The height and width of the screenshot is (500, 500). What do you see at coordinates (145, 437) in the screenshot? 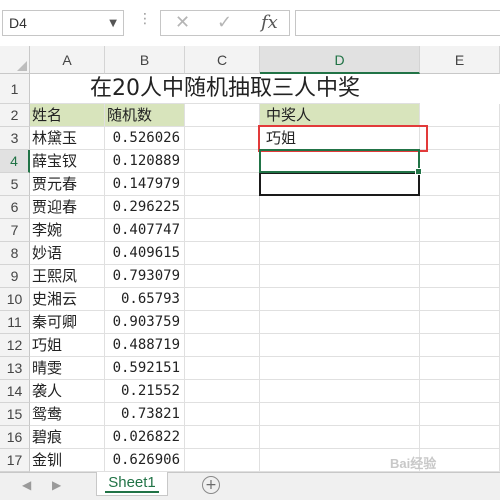
I see `random-number-cell: 0.026822` at bounding box center [145, 437].